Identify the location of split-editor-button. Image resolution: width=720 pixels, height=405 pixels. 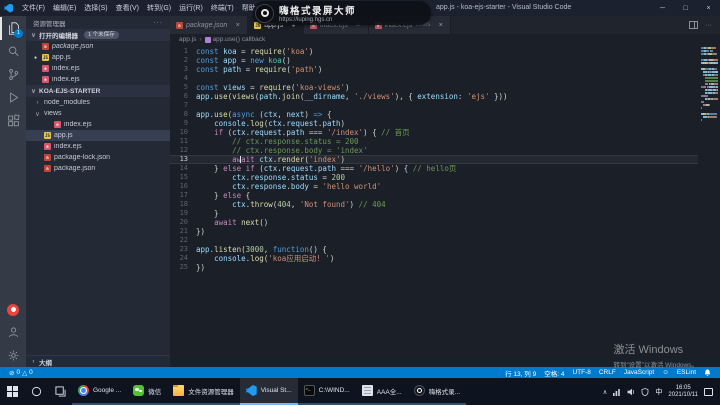
(693, 25).